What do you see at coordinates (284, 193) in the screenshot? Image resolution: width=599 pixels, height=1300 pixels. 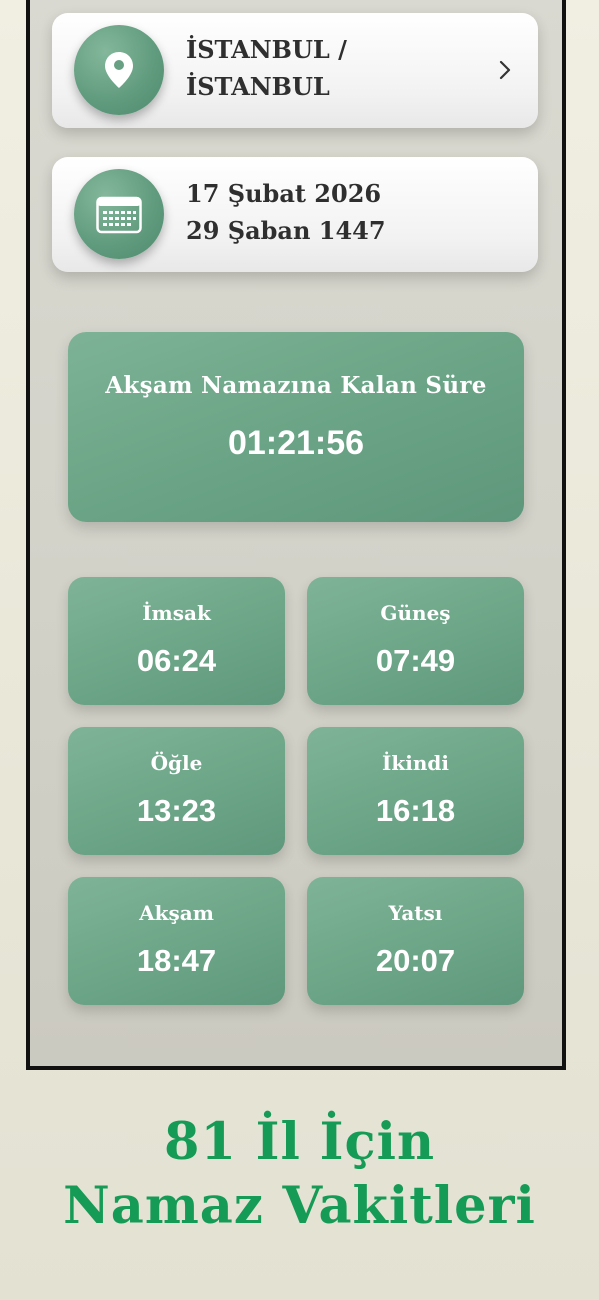 I see `gregorian-date: 17 Şubat 2026` at bounding box center [284, 193].